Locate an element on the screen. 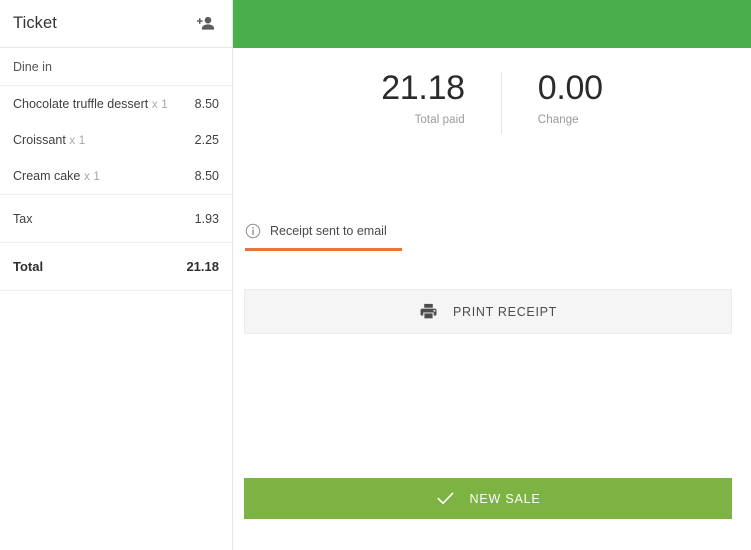  print-receipt-button: PRINT RECEIPT is located at coordinates (488, 311).